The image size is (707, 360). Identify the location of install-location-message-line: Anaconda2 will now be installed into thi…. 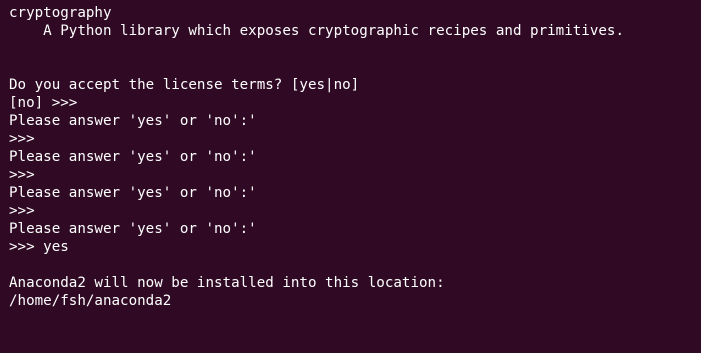
(227, 283).